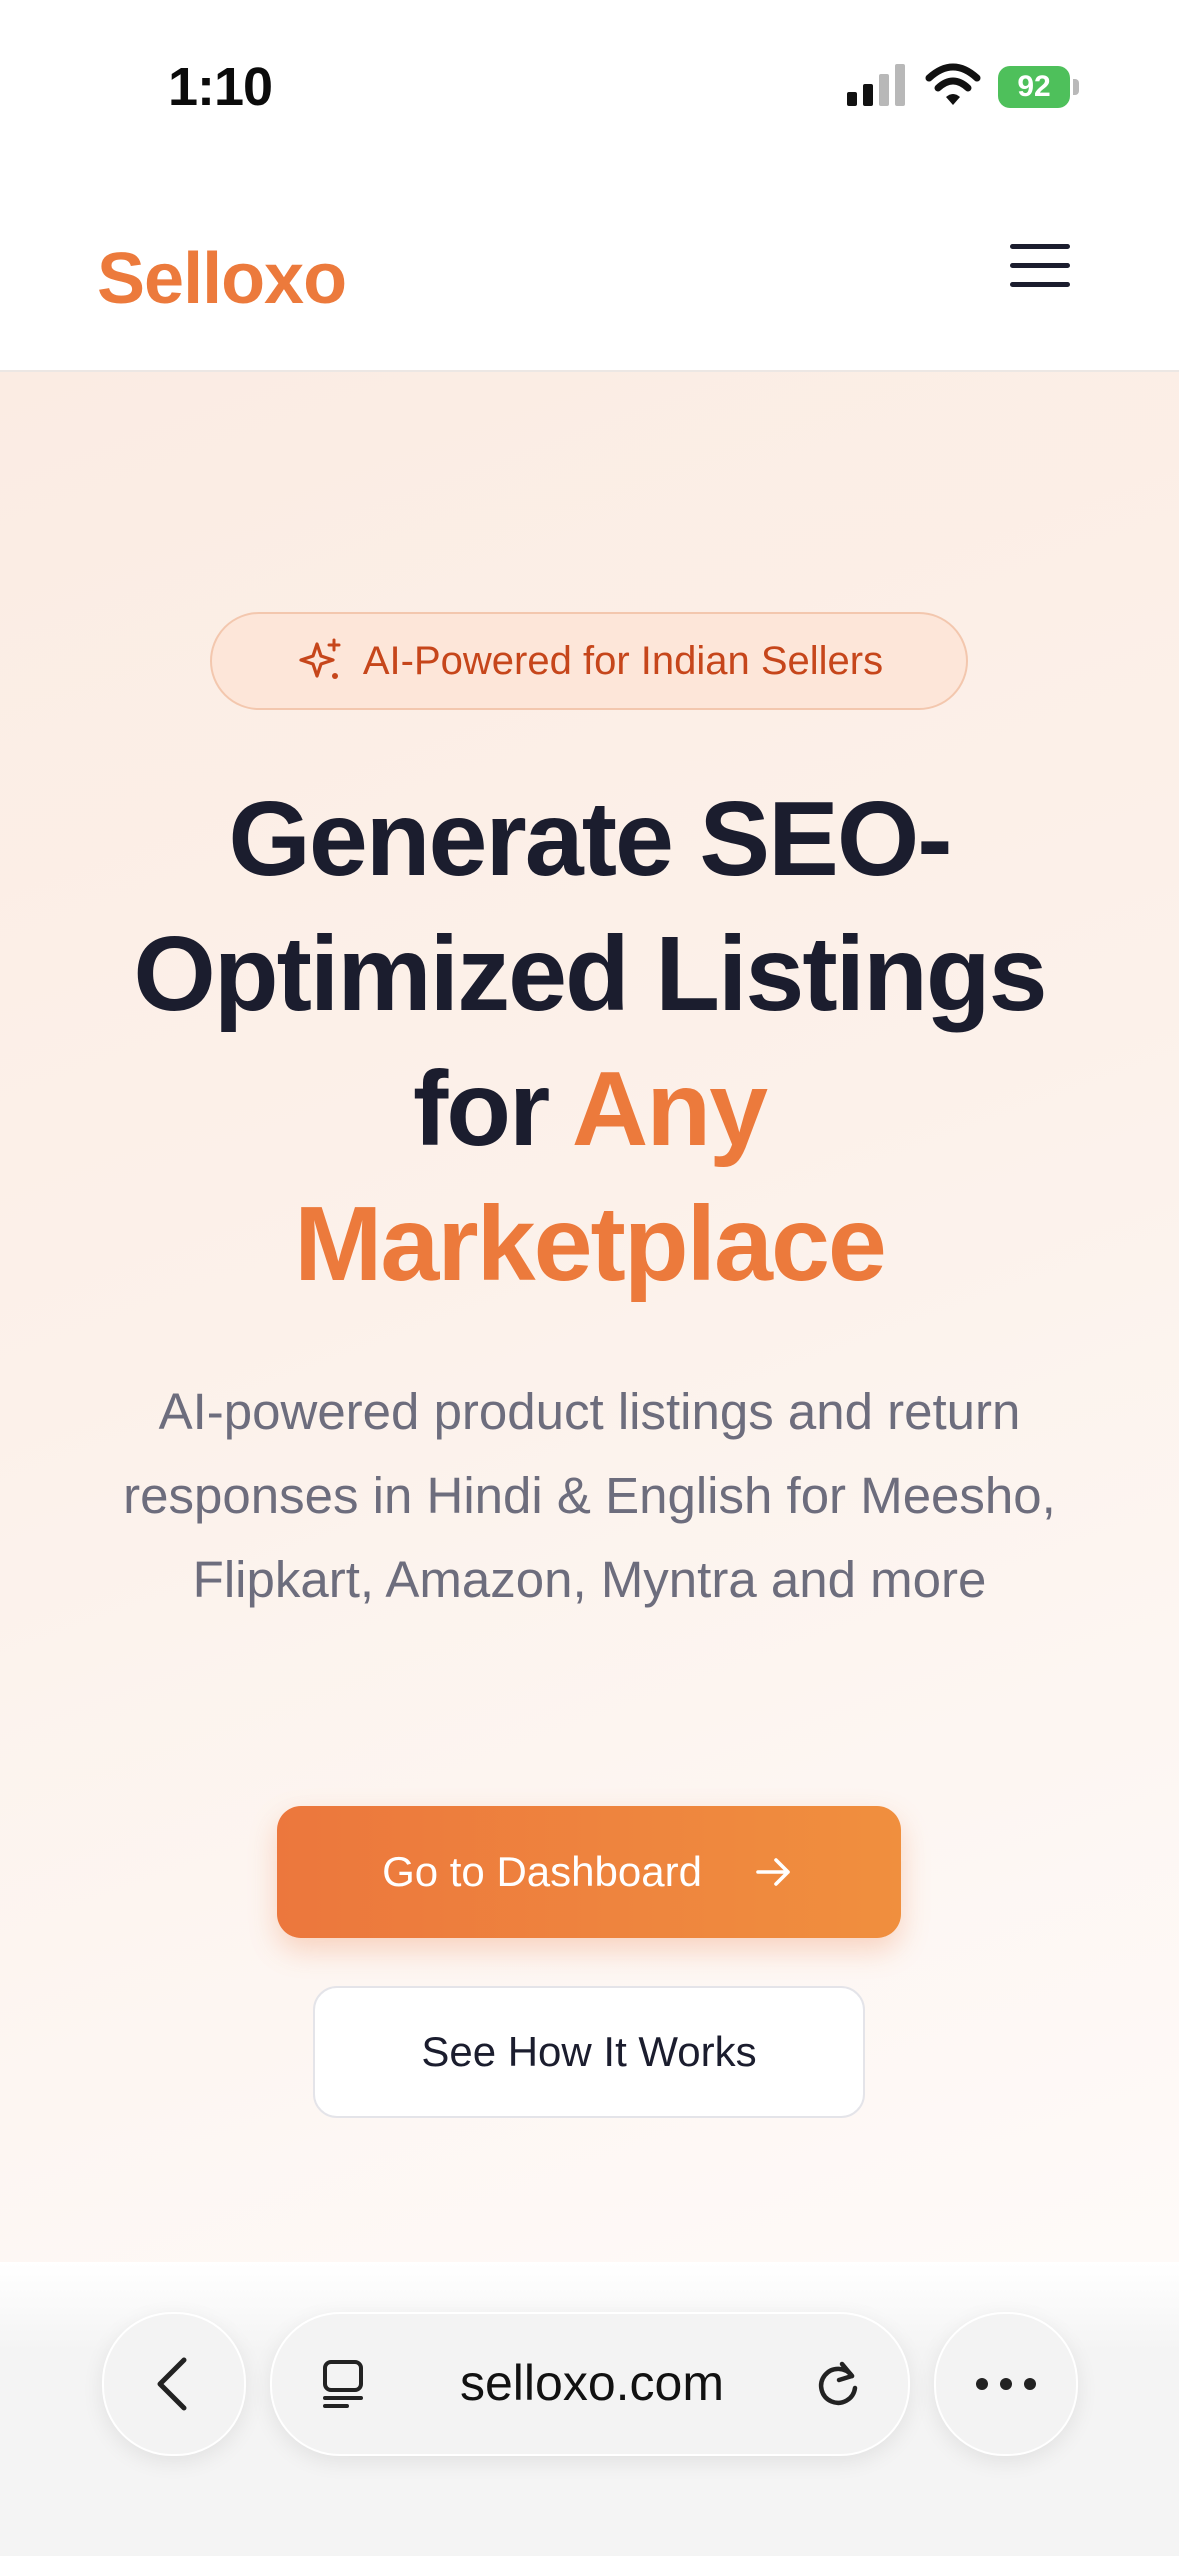 The width and height of the screenshot is (1179, 2556). Describe the element at coordinates (838, 2384) in the screenshot. I see `reload-icon` at that location.